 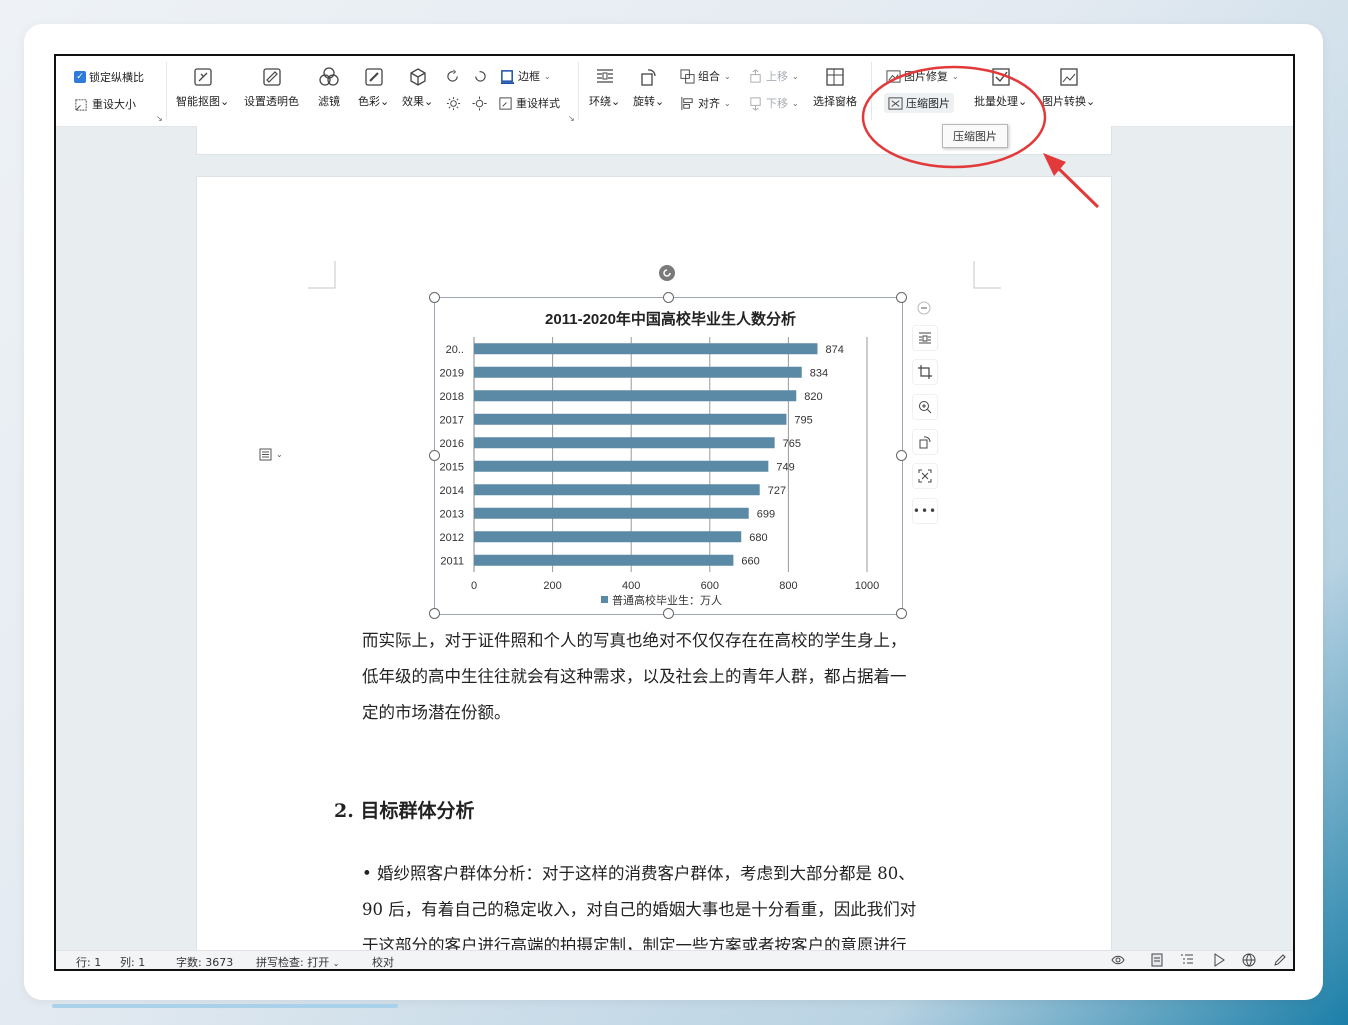 I want to click on text-line: 低年级的高中生往往就会有这种需求，以及社会上的青年人群，都占据着一, so click(x=634, y=676).